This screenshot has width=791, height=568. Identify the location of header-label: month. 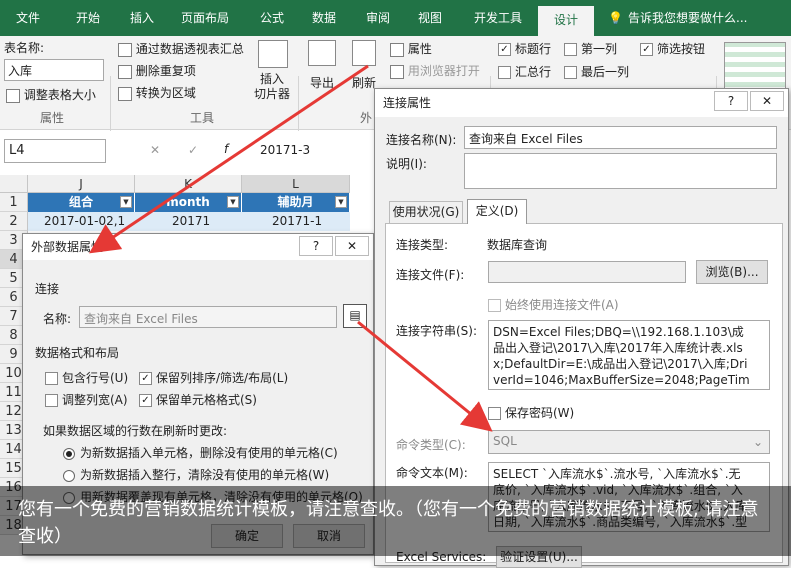
(188, 202).